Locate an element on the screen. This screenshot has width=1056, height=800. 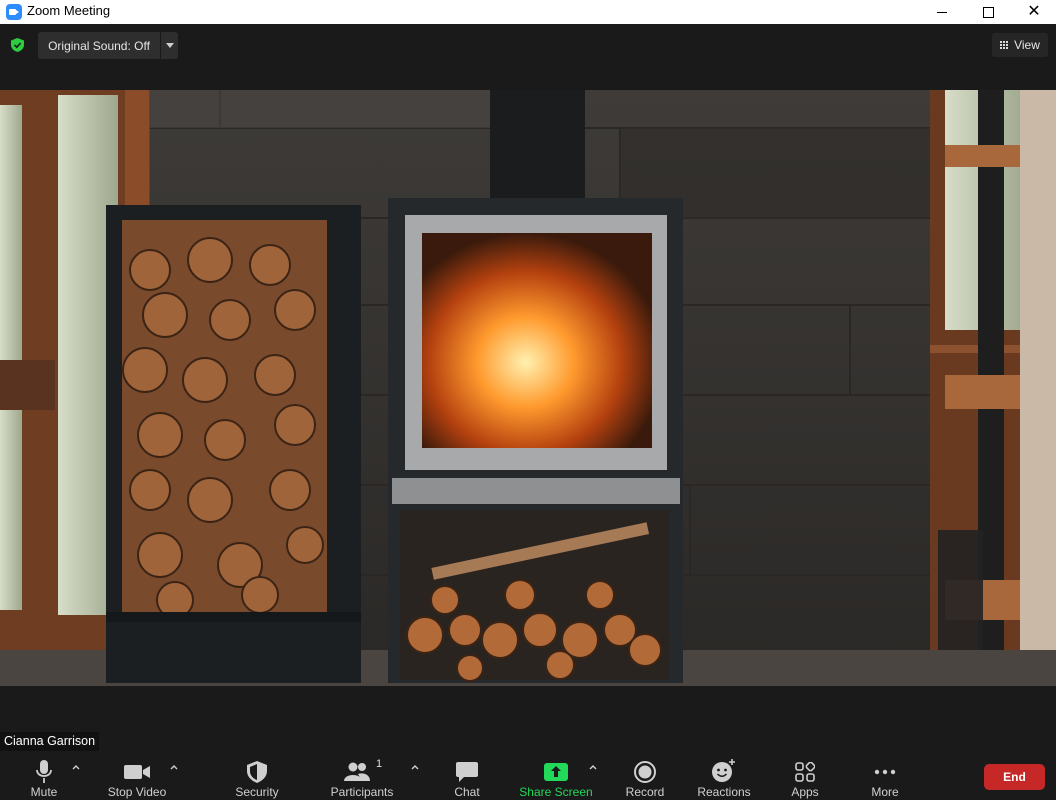
window-title: Zoom Meeting is located at coordinates (69, 10).